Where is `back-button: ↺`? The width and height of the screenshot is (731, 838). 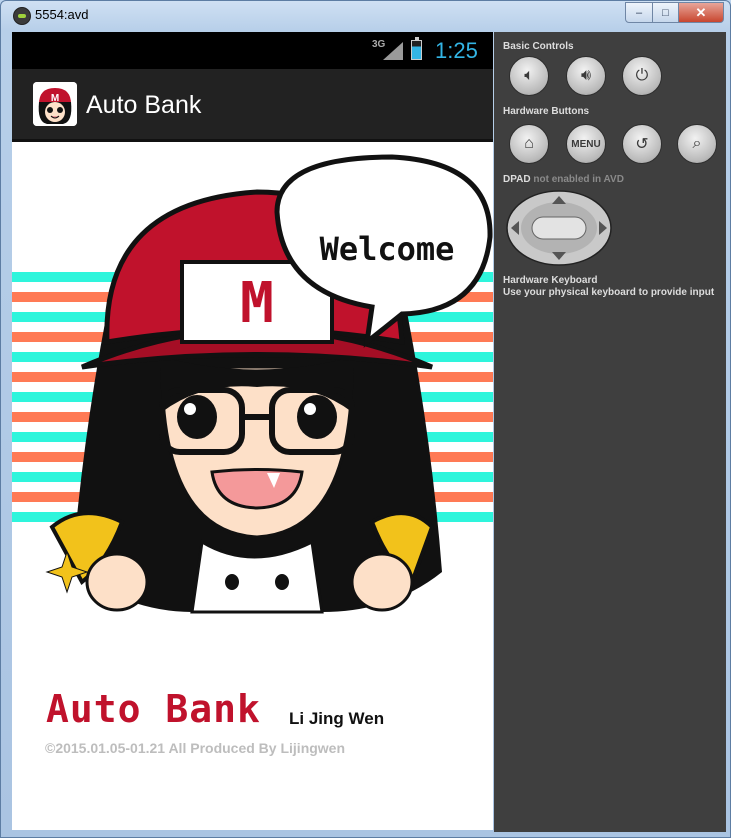 back-button: ↺ is located at coordinates (642, 144).